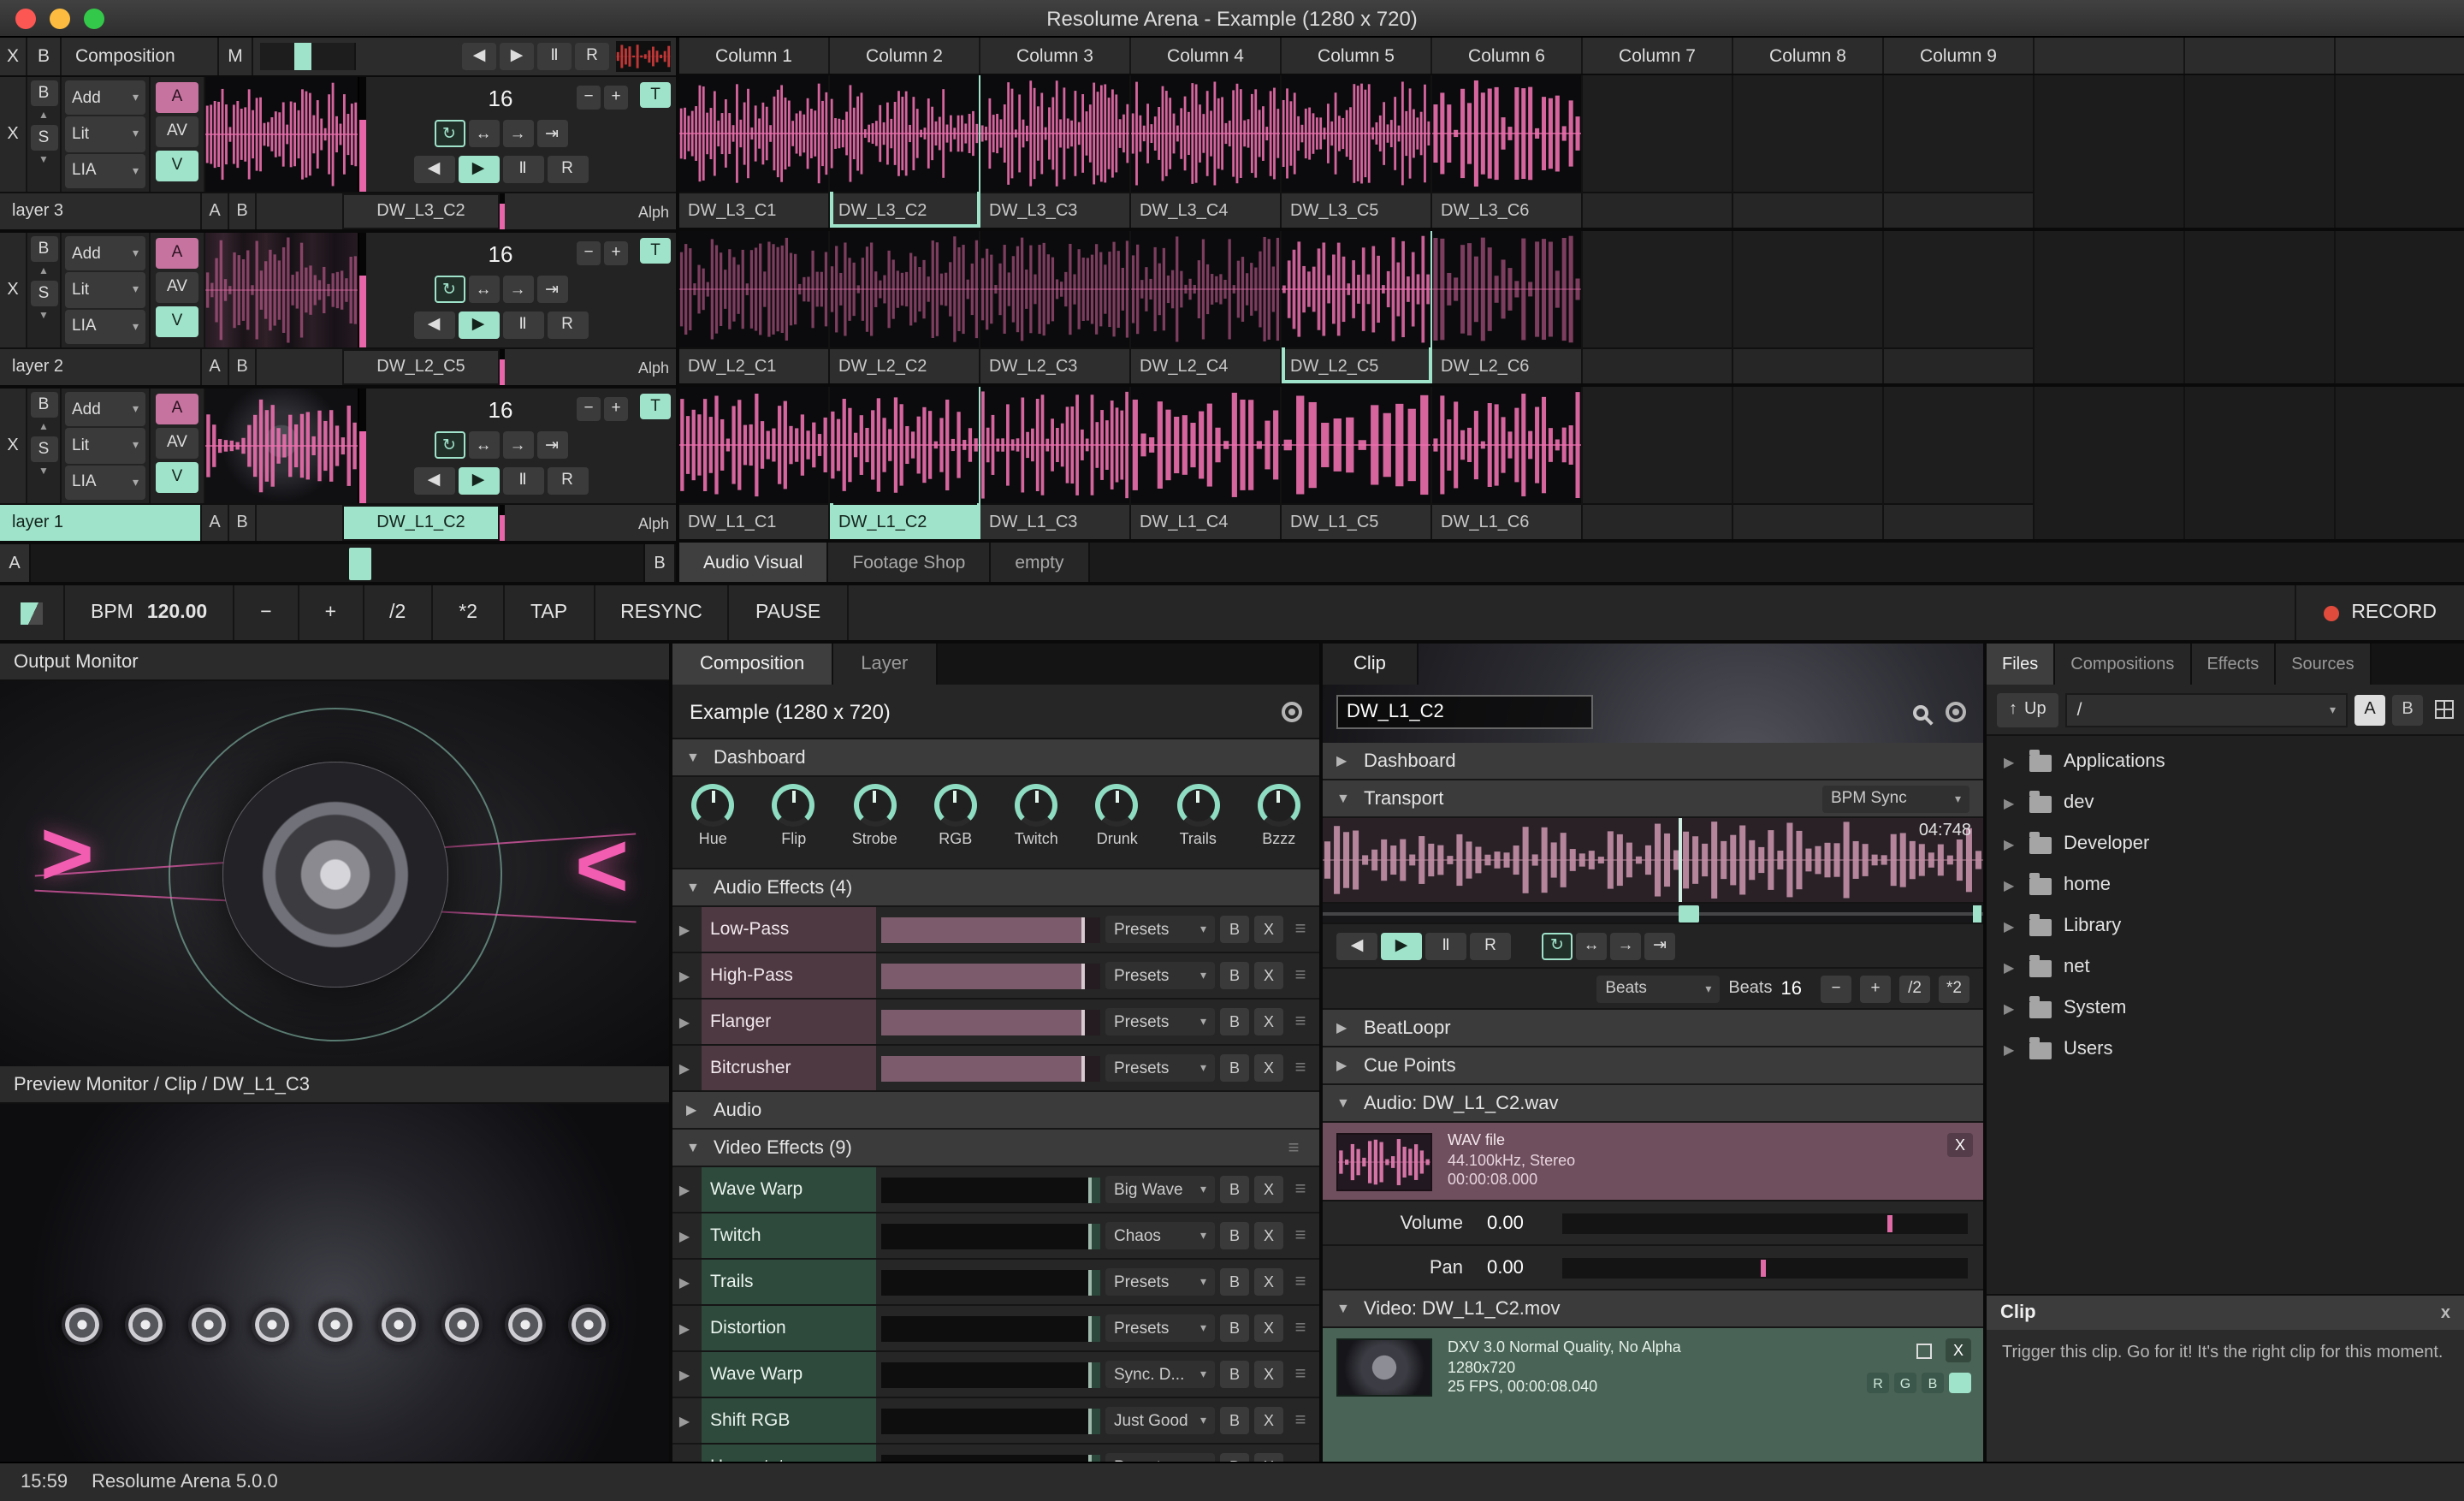  I want to click on knob-hue: Hue, so click(712, 816).